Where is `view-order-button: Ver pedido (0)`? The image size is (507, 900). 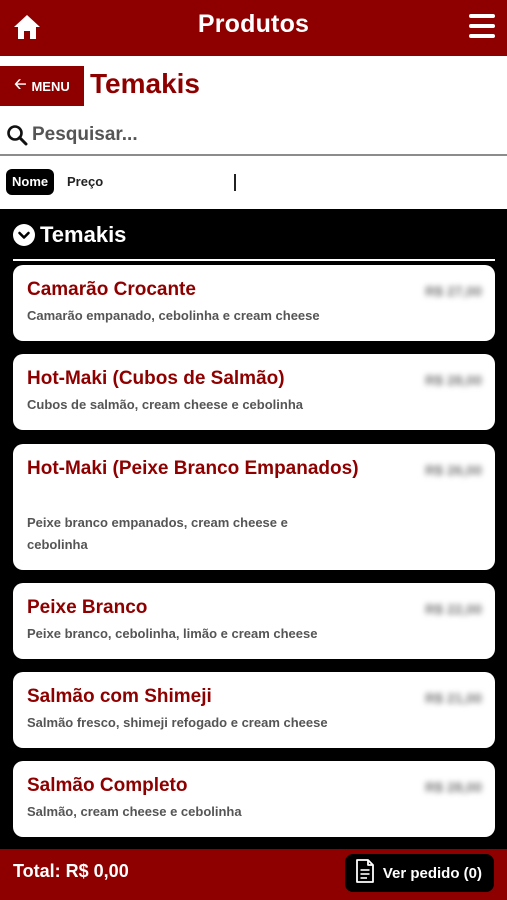 view-order-button: Ver pedido (0) is located at coordinates (419, 873).